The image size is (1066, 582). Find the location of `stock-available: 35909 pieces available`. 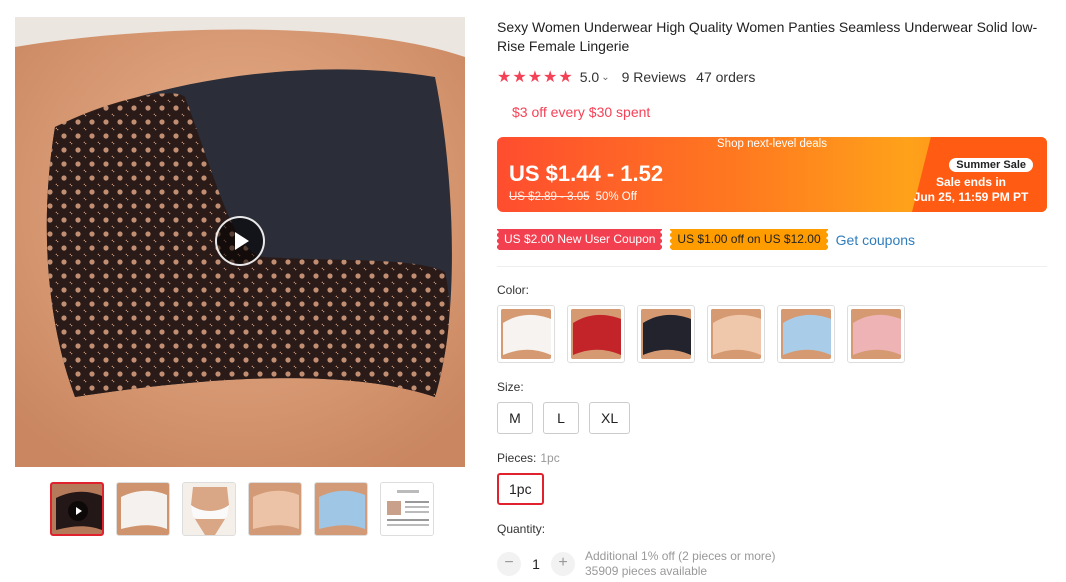

stock-available: 35909 pieces available is located at coordinates (646, 571).